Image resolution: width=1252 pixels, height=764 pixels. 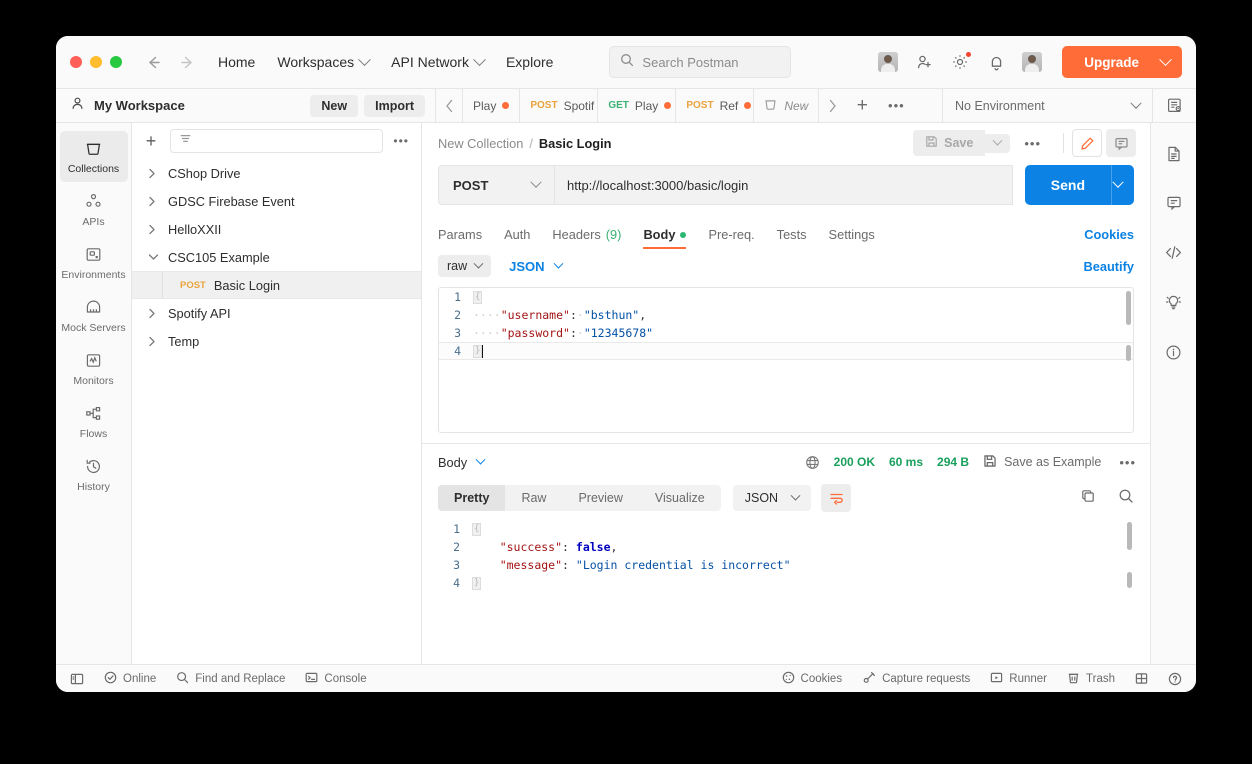 What do you see at coordinates (401, 141) in the screenshot?
I see `sidebar-more-button: •••` at bounding box center [401, 141].